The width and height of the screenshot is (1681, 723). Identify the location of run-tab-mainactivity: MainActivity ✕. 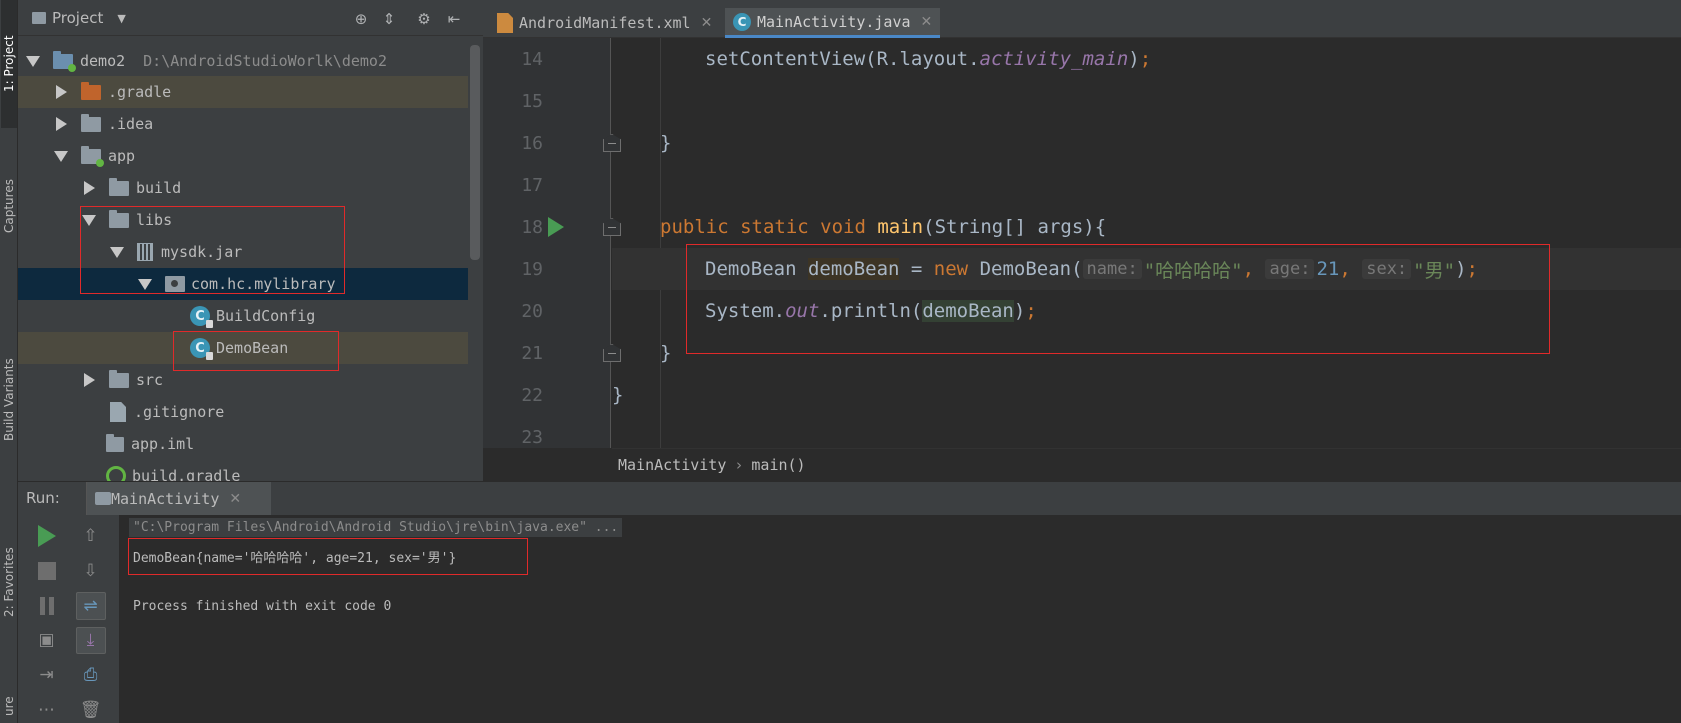
(178, 498).